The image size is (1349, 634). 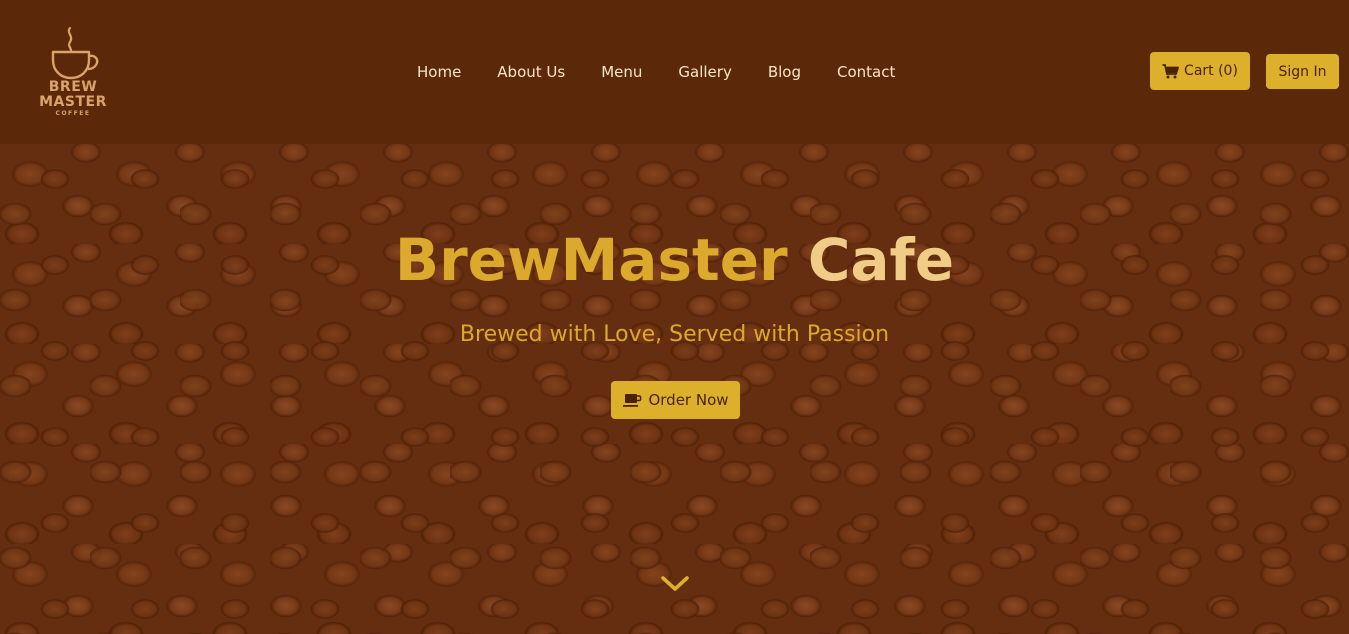 I want to click on sign-in-button: Sign In, so click(x=1302, y=71).